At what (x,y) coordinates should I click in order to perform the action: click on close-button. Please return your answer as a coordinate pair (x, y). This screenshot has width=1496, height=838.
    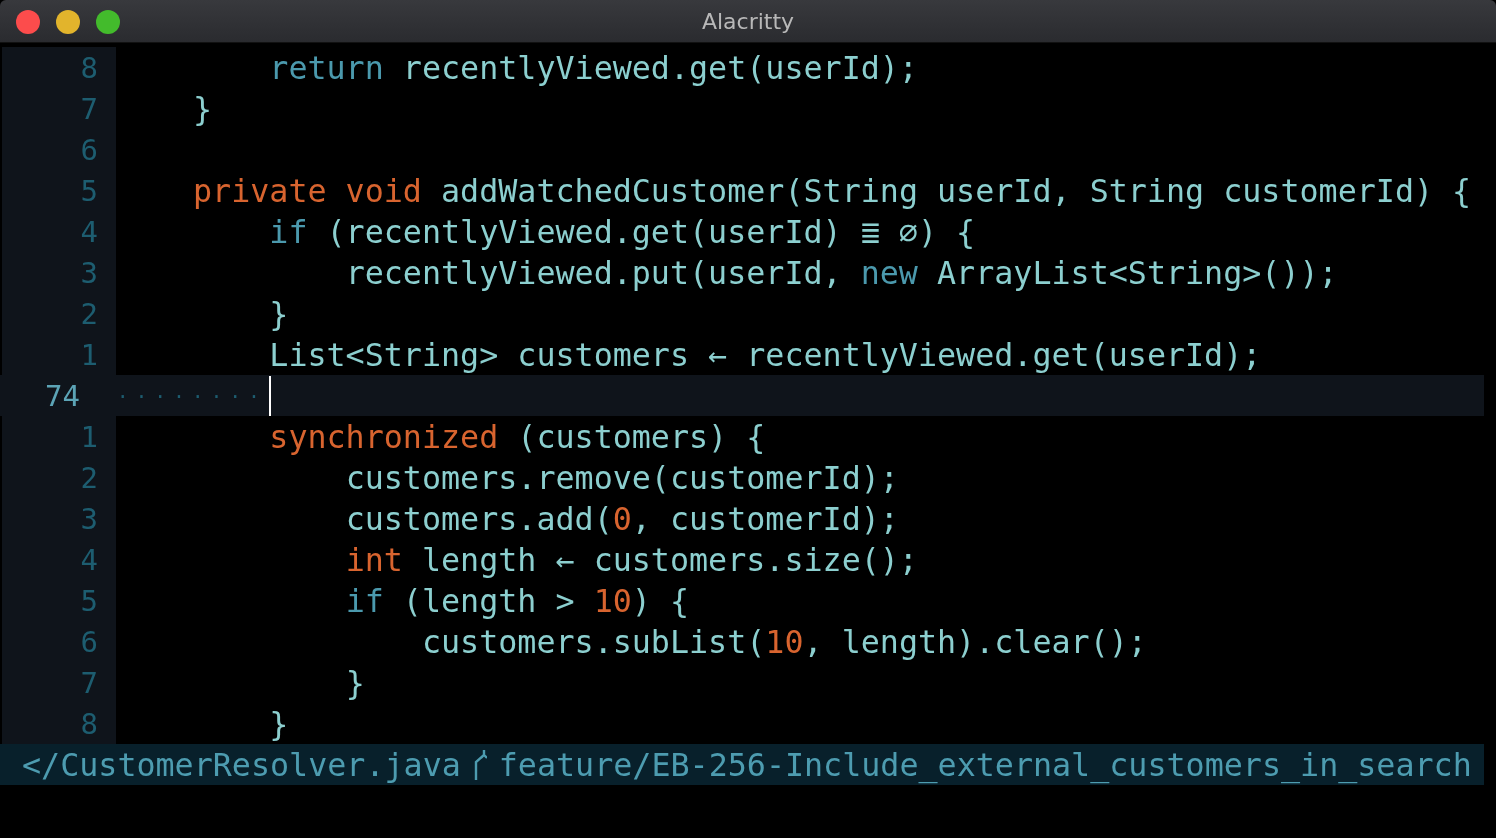
    Looking at the image, I should click on (28, 22).